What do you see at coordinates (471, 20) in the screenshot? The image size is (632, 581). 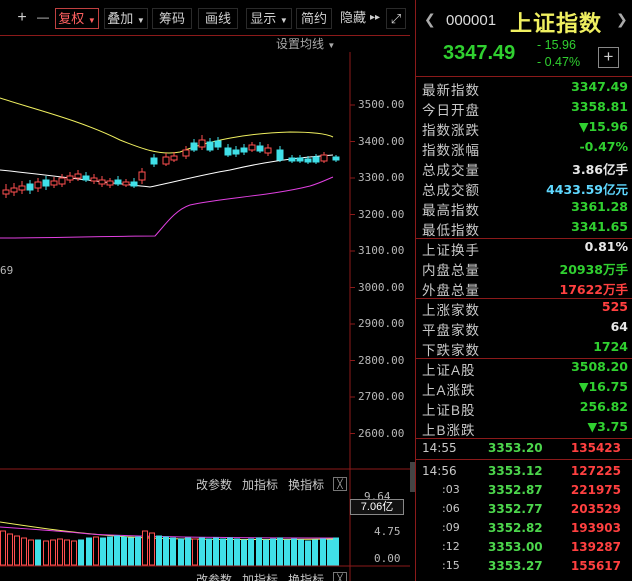 I see `stock-code: 000001` at bounding box center [471, 20].